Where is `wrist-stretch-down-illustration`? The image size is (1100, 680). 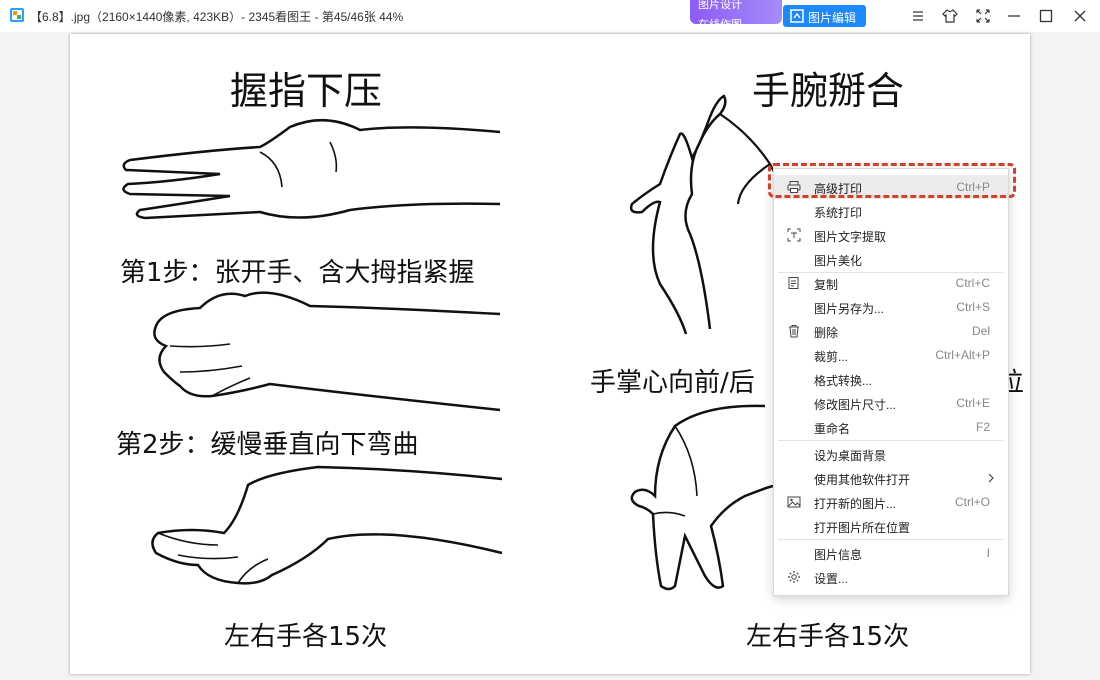
wrist-stretch-down-illustration is located at coordinates (702, 497).